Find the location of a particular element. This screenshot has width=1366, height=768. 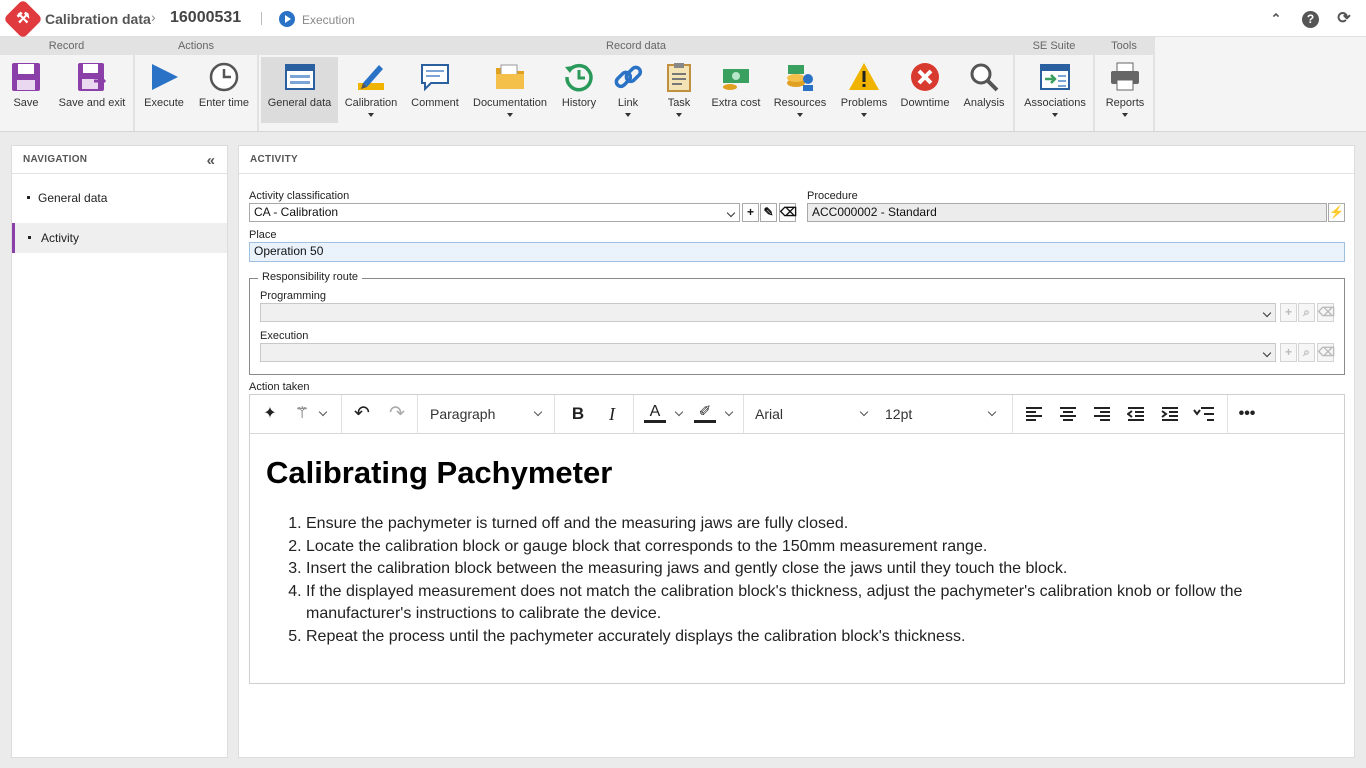

reports-button: Reports is located at coordinates (1125, 90).